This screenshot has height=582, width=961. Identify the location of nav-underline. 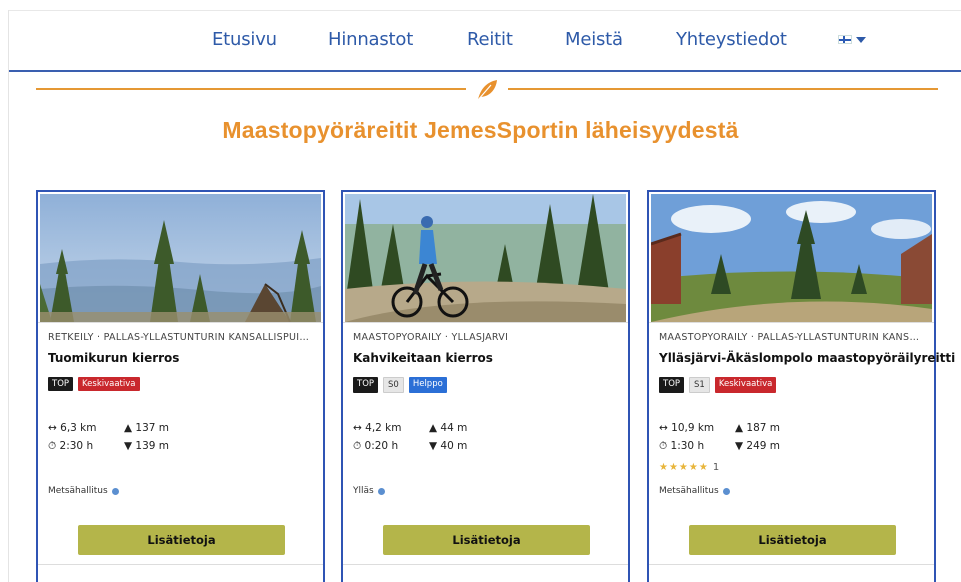
(485, 71).